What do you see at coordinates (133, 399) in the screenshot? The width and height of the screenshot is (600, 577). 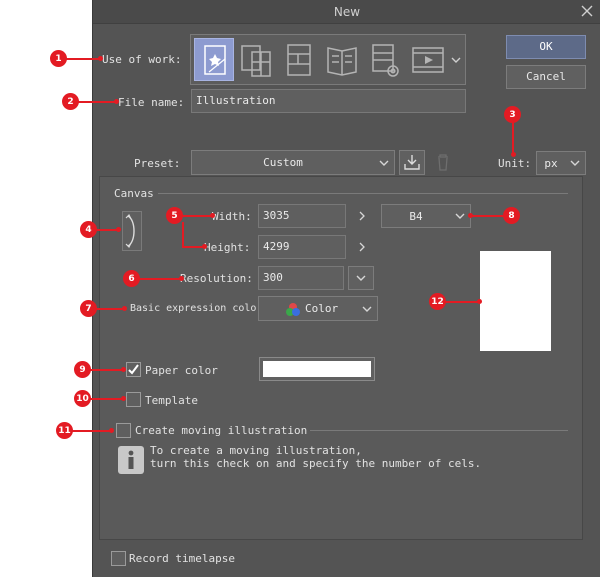 I see `template-checkbox` at bounding box center [133, 399].